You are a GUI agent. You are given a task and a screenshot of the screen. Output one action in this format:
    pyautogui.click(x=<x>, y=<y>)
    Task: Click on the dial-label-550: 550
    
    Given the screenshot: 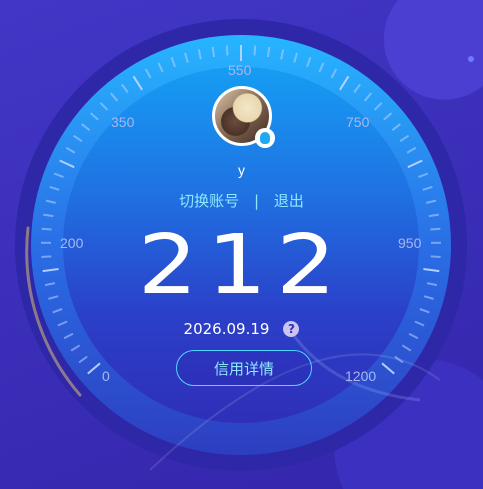 What is the action you would take?
    pyautogui.click(x=240, y=70)
    